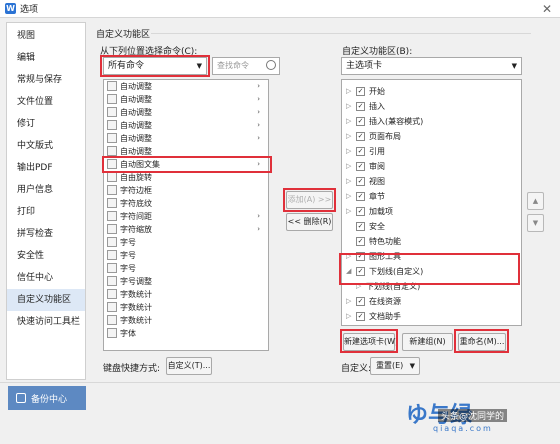 The image size is (560, 444). I want to click on ribbon-tab-item: ▷ ✓ 开始, so click(431, 91).